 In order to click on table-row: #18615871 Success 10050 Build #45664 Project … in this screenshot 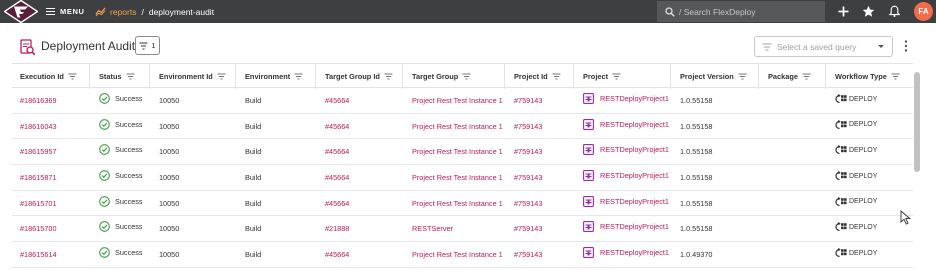, I will do `click(462, 178)`.